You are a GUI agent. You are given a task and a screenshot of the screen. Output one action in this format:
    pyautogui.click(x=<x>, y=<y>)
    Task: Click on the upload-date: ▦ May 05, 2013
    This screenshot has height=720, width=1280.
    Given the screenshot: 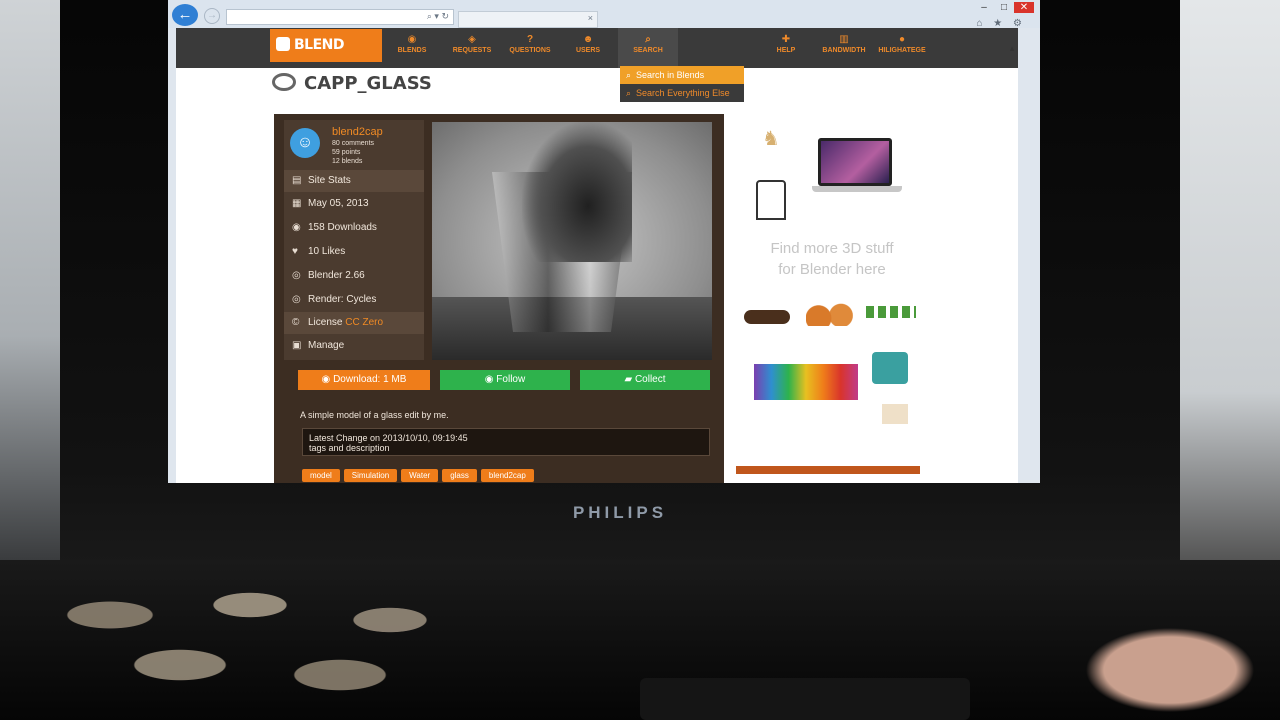 What is the action you would take?
    pyautogui.click(x=354, y=204)
    